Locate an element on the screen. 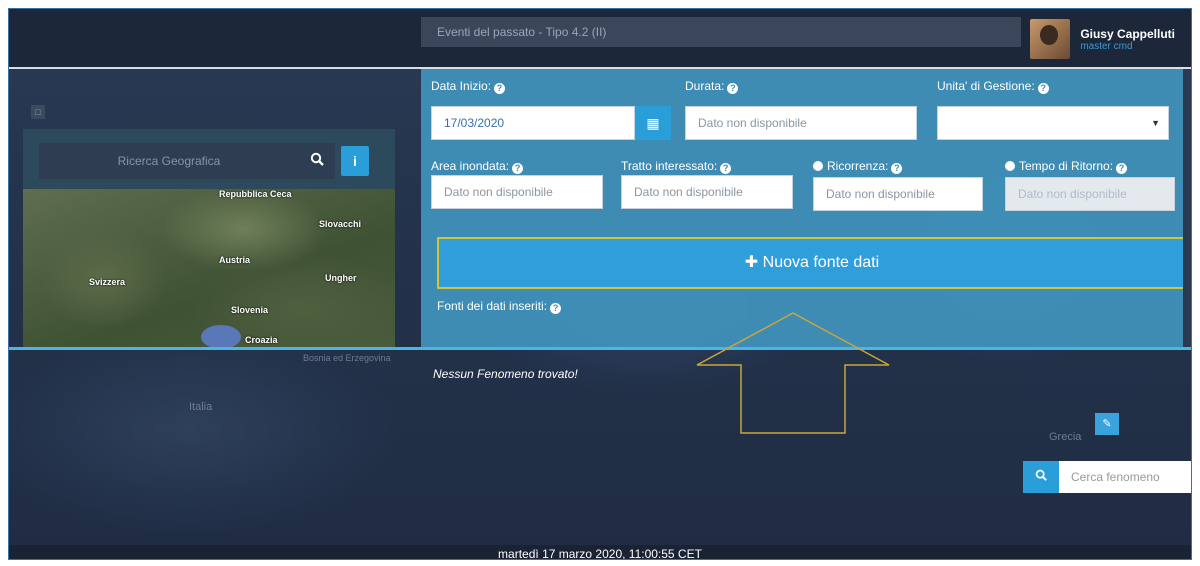  user-role: master cmd is located at coordinates (1127, 46).